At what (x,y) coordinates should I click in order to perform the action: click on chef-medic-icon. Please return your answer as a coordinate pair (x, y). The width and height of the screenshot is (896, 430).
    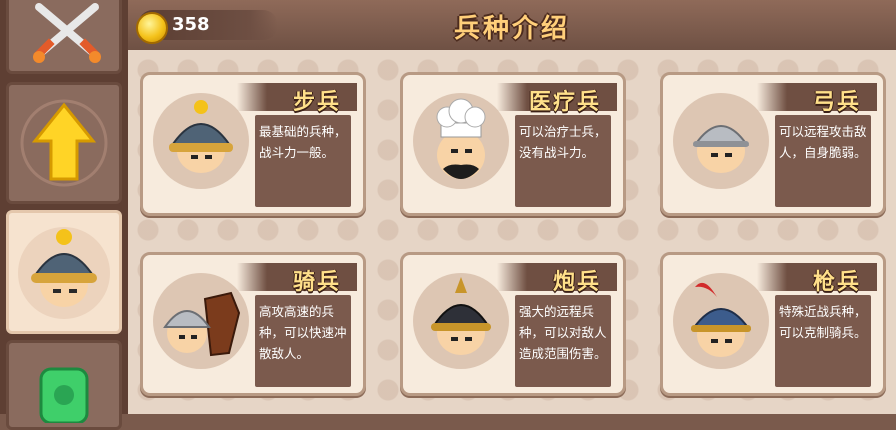
    Looking at the image, I should click on (461, 138).